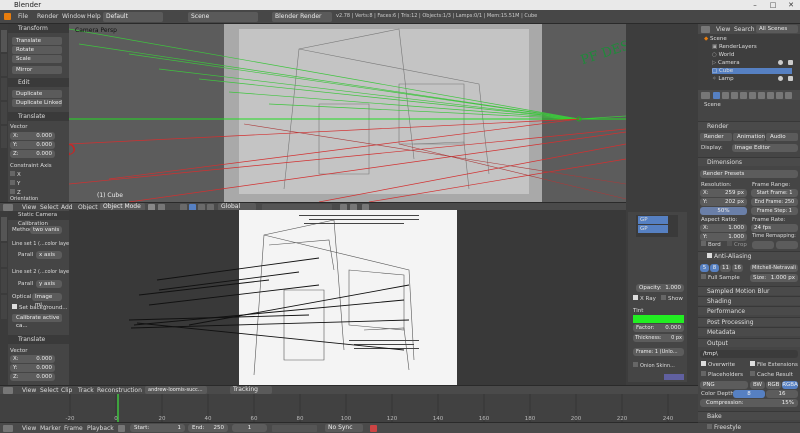 This screenshot has height=433, width=800. What do you see at coordinates (660, 288) in the screenshot?
I see `gp-opacity-field: Opacity: 1.000` at bounding box center [660, 288].